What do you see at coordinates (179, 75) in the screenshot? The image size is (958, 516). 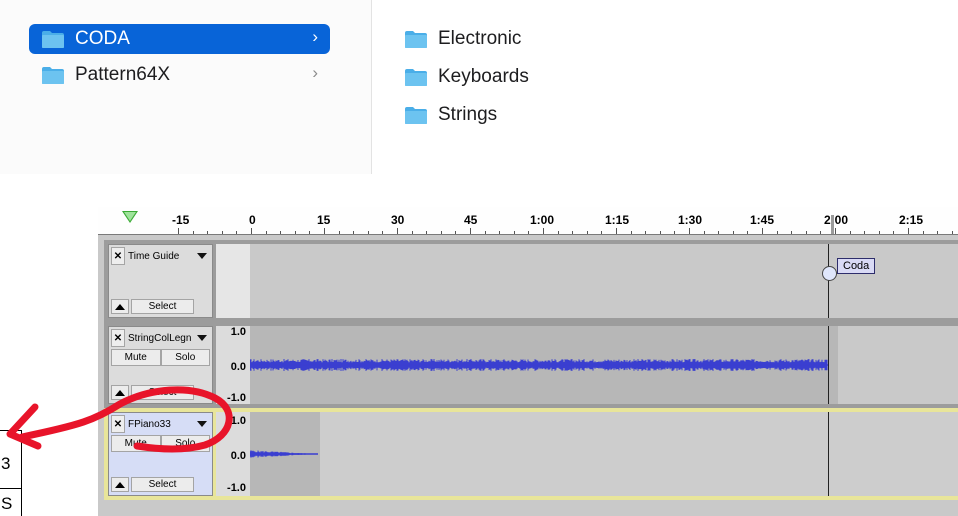 I see `folder-item-pattern64x: Pattern64X ›` at bounding box center [179, 75].